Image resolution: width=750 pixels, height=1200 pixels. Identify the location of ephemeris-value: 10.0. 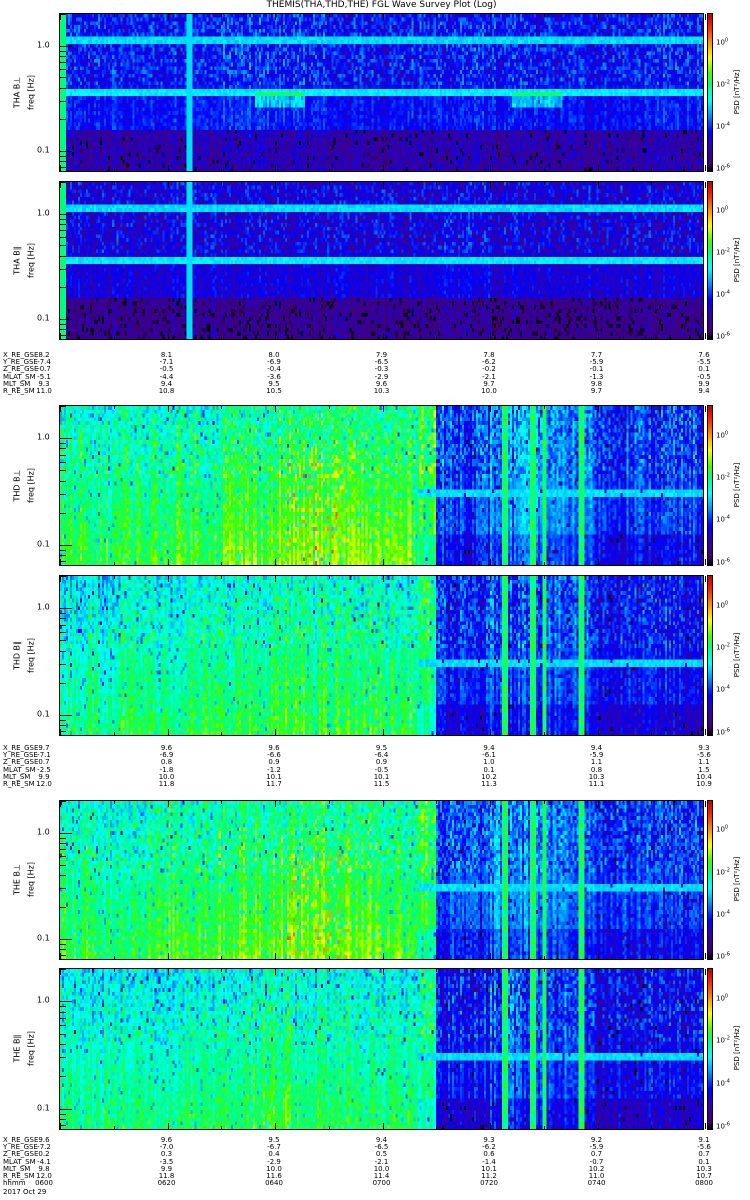
(489, 391).